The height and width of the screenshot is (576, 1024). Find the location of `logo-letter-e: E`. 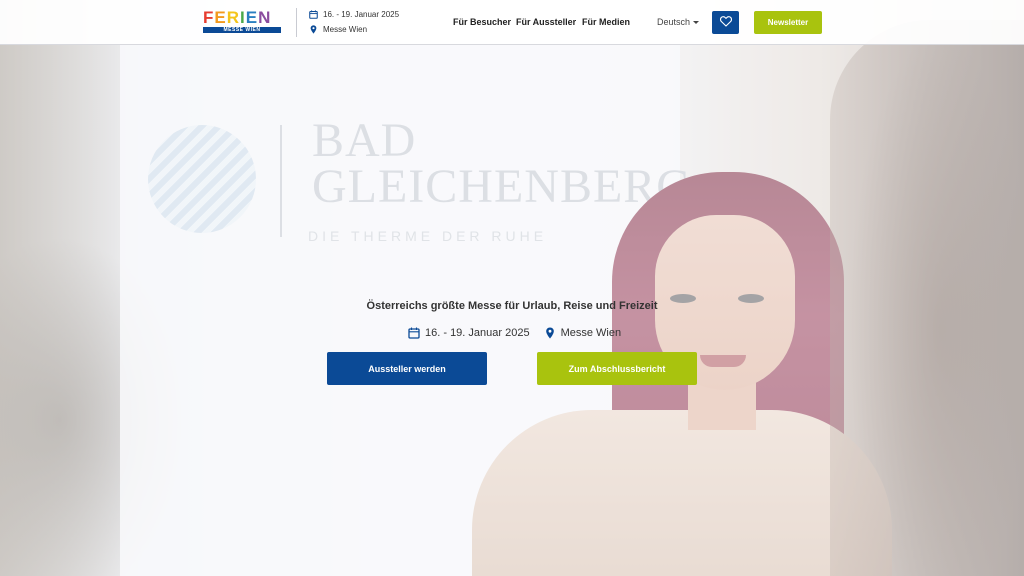

logo-letter-e: E is located at coordinates (220, 17).